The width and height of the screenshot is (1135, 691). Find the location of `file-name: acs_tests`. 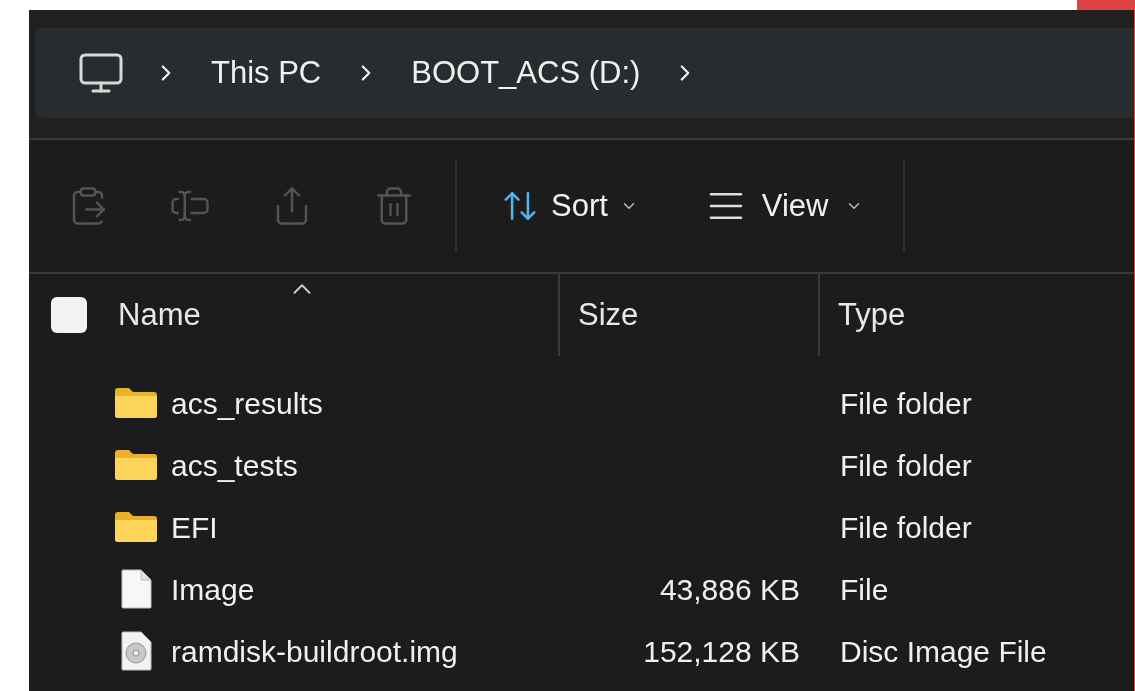

file-name: acs_tests is located at coordinates (234, 465).